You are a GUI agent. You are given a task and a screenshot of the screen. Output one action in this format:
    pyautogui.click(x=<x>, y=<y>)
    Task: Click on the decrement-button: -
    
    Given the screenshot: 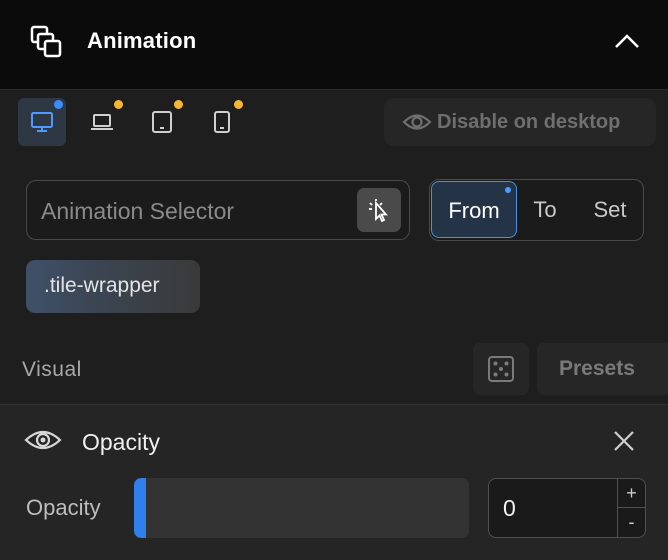 What is the action you would take?
    pyautogui.click(x=631, y=522)
    